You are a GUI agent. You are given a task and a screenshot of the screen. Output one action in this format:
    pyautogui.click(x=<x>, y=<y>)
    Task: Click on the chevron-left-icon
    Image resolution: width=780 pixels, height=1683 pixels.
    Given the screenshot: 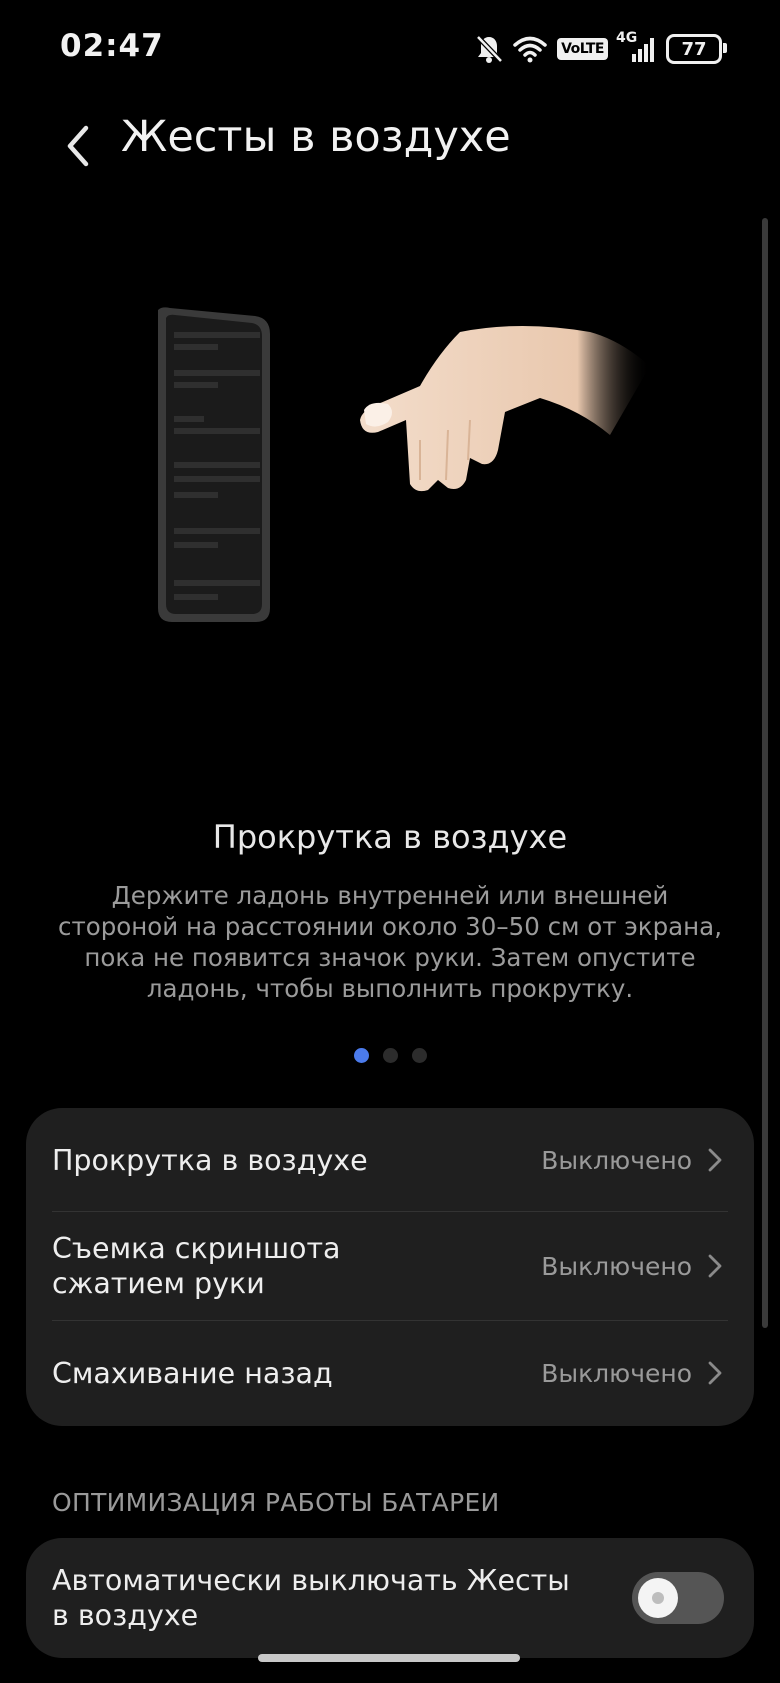 What is the action you would take?
    pyautogui.click(x=78, y=146)
    